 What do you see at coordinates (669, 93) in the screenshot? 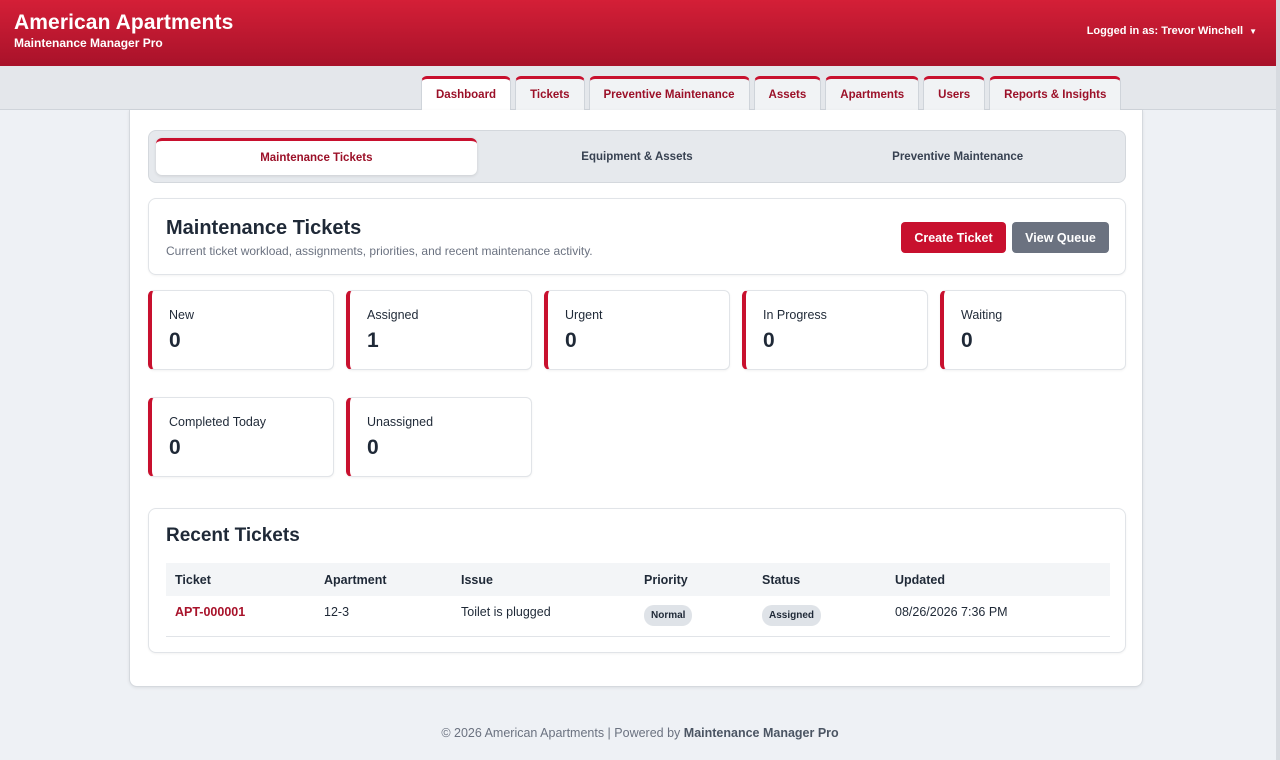
I see `tab-preventive-maintenance: Preventive Maintenance` at bounding box center [669, 93].